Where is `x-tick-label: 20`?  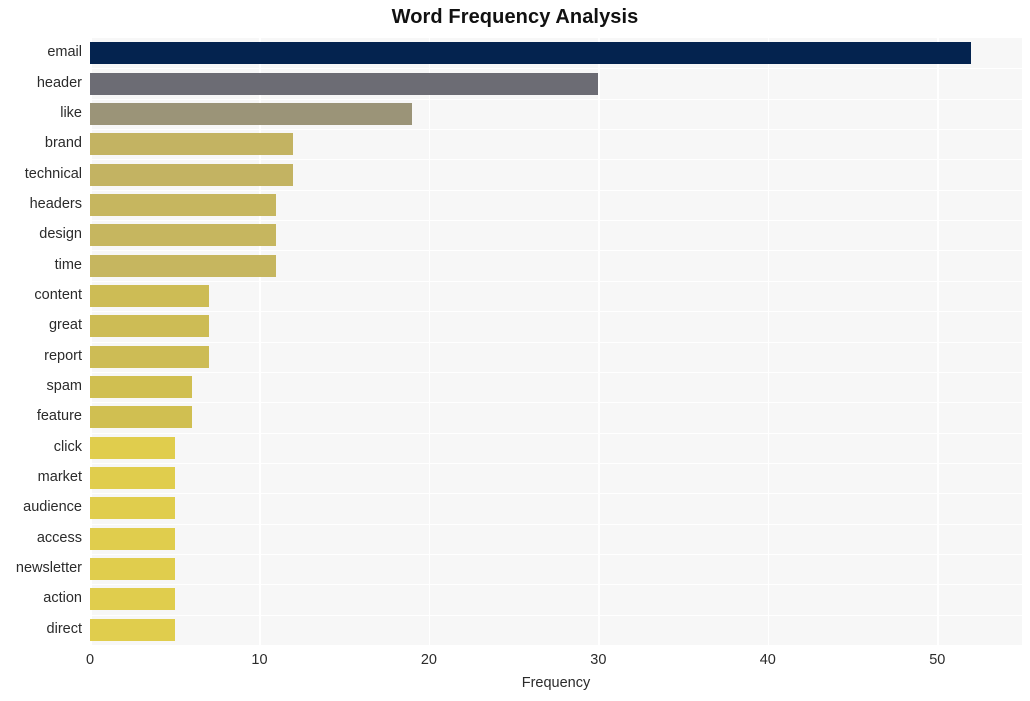 x-tick-label: 20 is located at coordinates (428, 660).